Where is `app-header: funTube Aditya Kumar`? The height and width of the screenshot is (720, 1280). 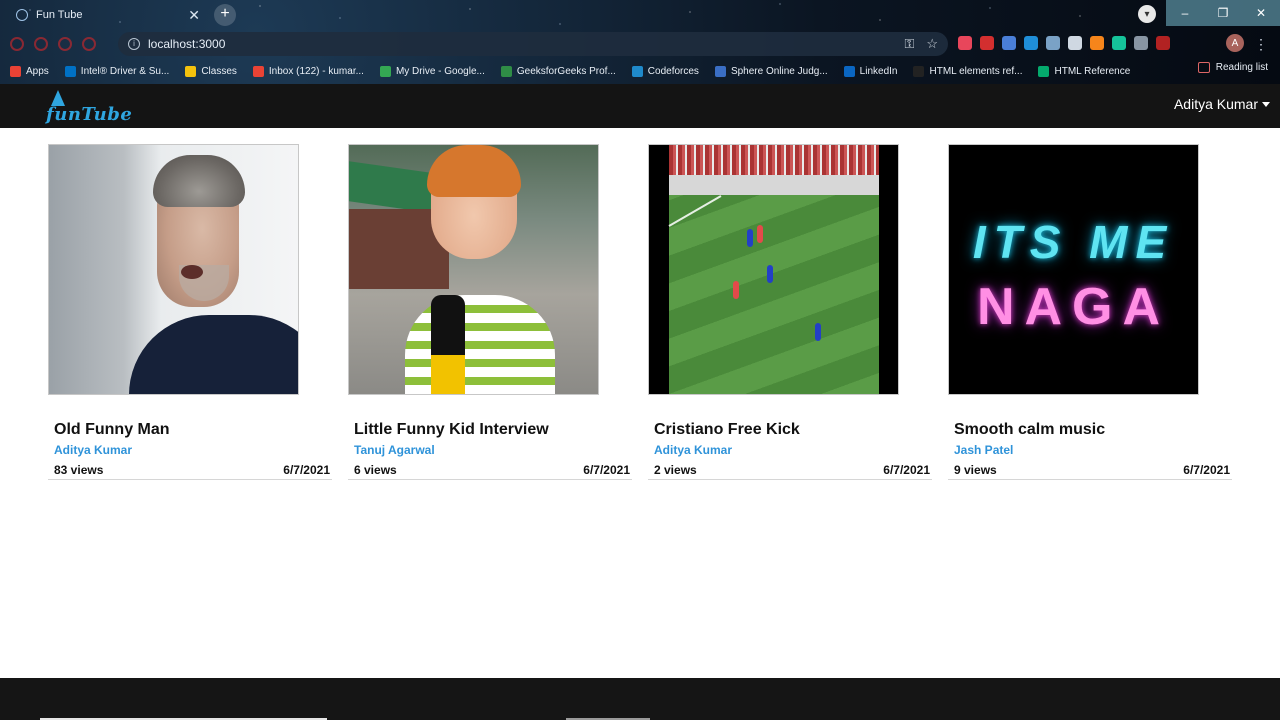 app-header: funTube Aditya Kumar is located at coordinates (640, 106).